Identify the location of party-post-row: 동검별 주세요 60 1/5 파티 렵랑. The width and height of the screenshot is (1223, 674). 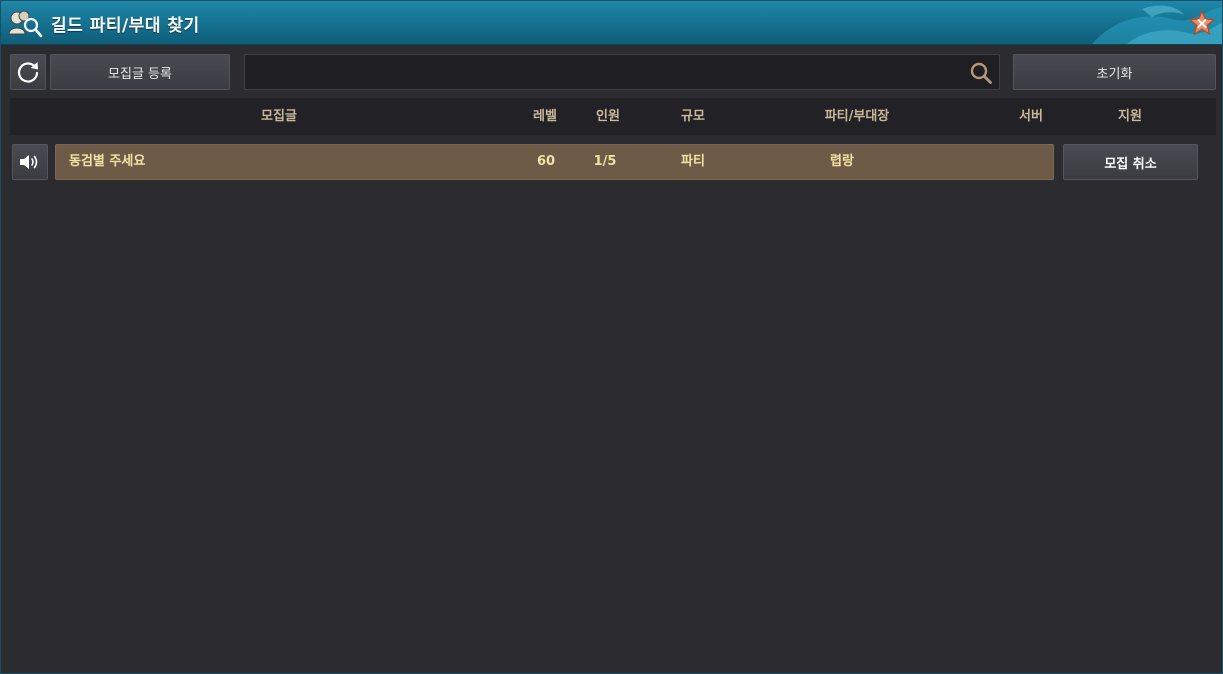
(554, 162).